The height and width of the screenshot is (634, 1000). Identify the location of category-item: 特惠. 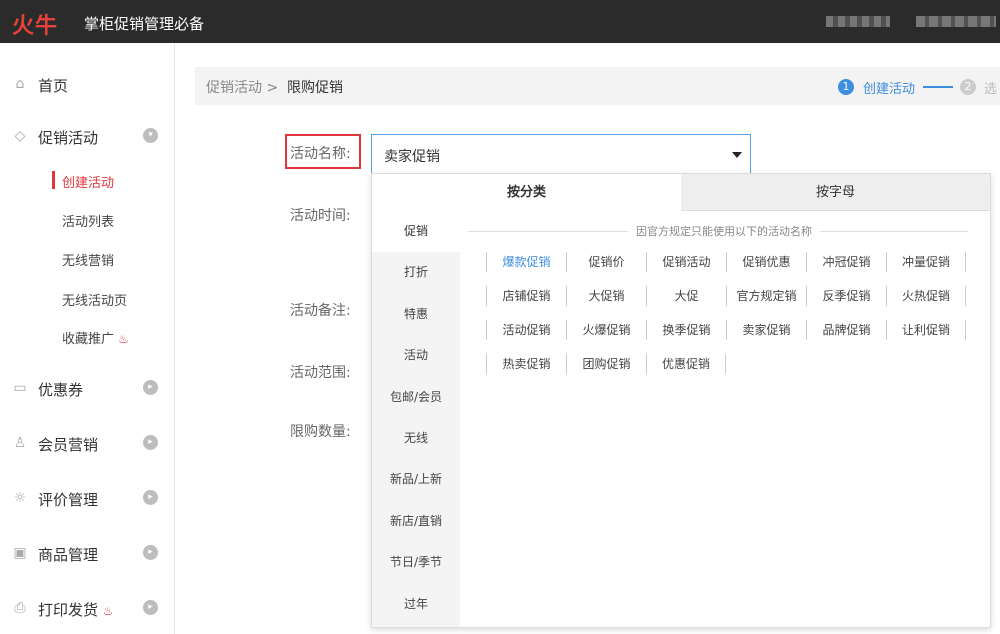
(416, 314).